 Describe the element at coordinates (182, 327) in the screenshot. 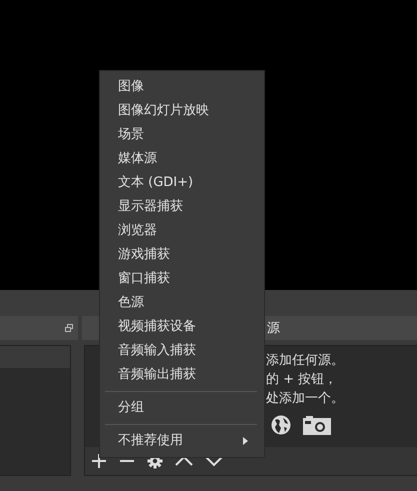

I see `menu-item: 视频捕获设备` at that location.